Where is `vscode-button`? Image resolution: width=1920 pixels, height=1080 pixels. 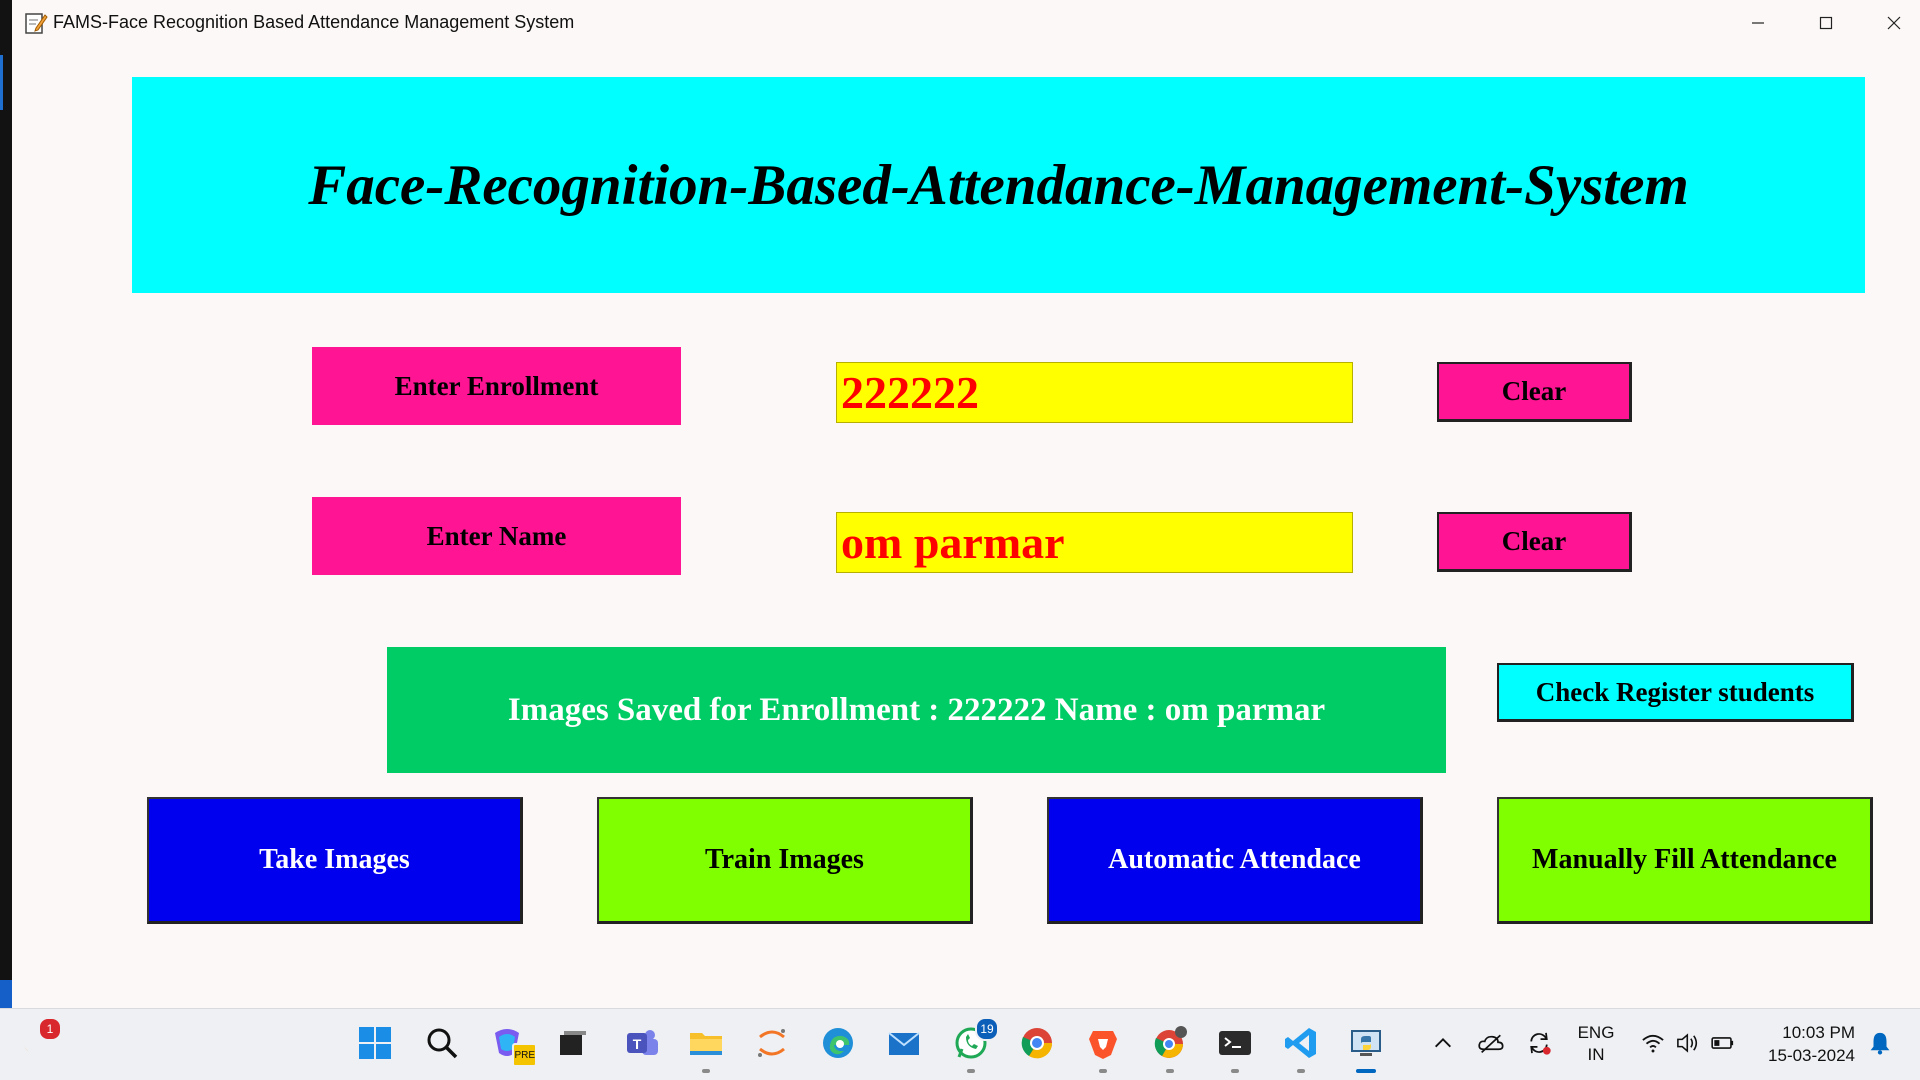
vscode-button is located at coordinates (1301, 1048).